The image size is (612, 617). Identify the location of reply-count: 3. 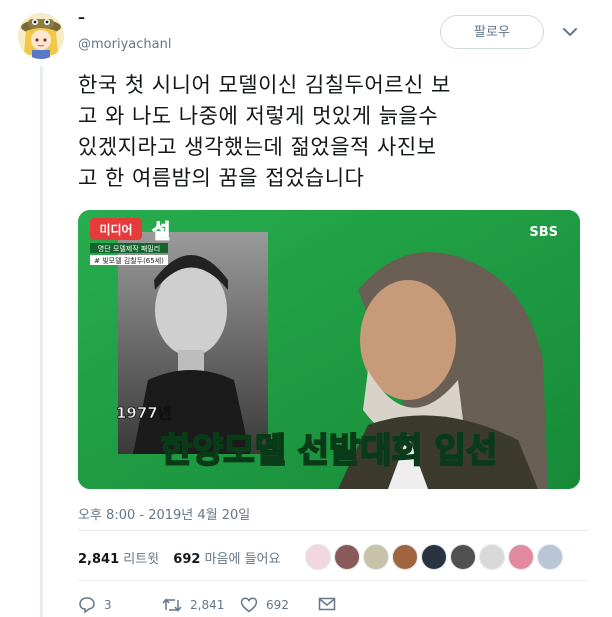
(108, 605).